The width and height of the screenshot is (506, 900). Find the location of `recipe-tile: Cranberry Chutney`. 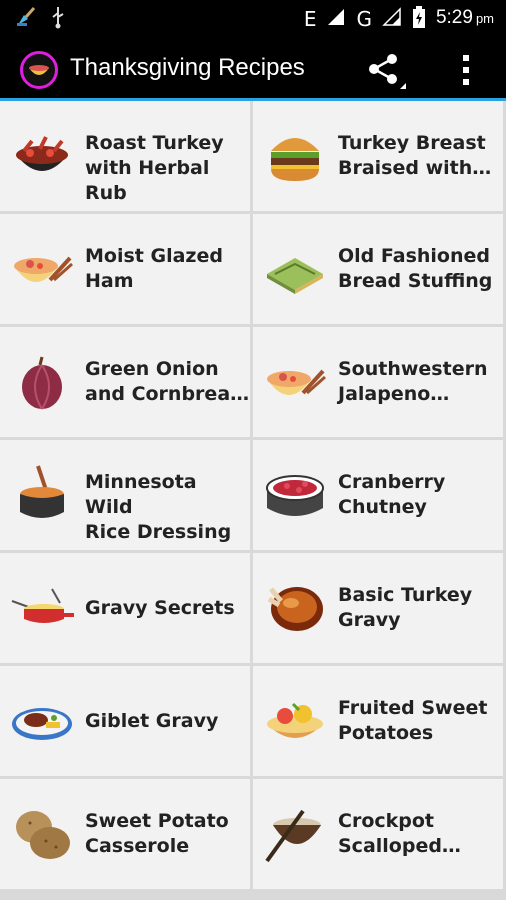

recipe-tile: Cranberry Chutney is located at coordinates (379, 496).